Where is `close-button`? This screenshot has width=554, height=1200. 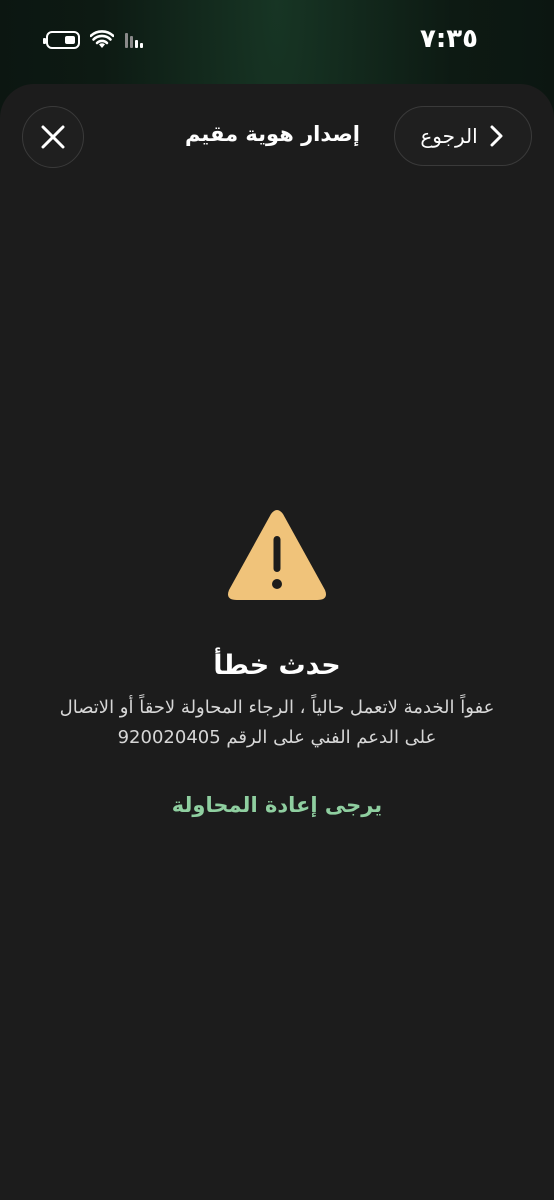 close-button is located at coordinates (53, 137).